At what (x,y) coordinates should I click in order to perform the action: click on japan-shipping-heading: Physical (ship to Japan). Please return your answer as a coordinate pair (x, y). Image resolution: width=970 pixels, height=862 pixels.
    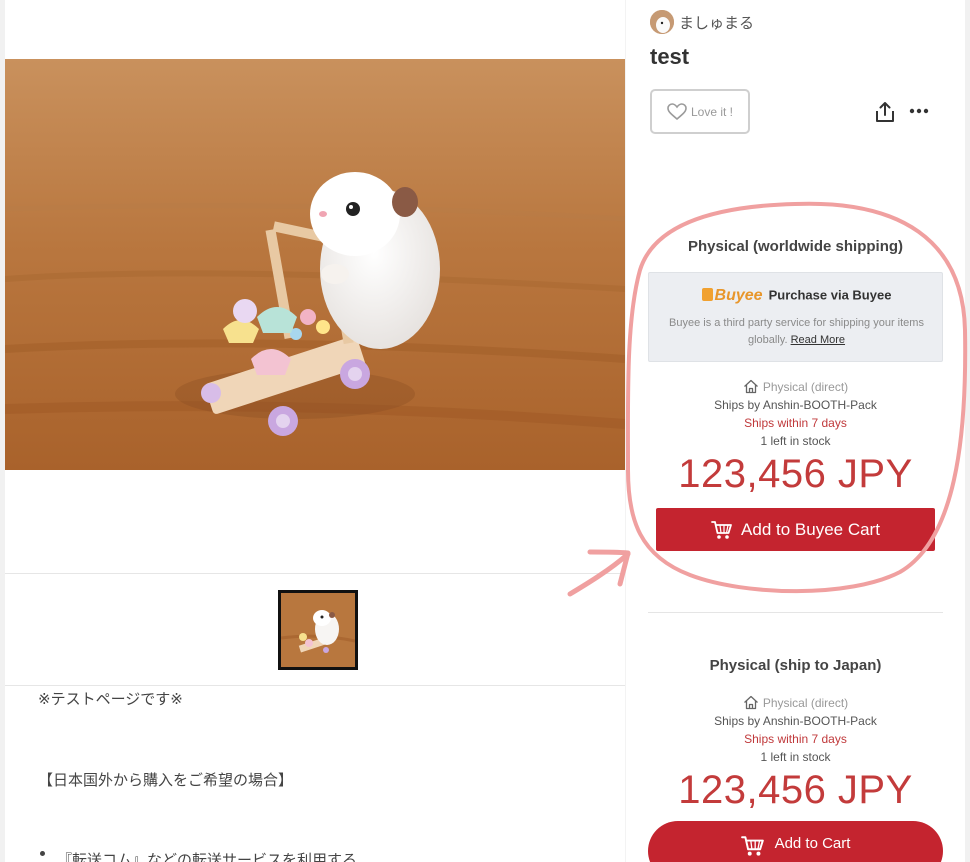
    Looking at the image, I should click on (795, 665).